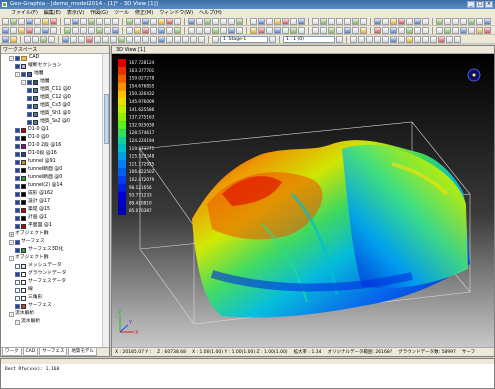 This screenshot has height=389, width=495. Describe the element at coordinates (176, 13) in the screenshot. I see `menu-window: ウィンドウ(W)` at that location.